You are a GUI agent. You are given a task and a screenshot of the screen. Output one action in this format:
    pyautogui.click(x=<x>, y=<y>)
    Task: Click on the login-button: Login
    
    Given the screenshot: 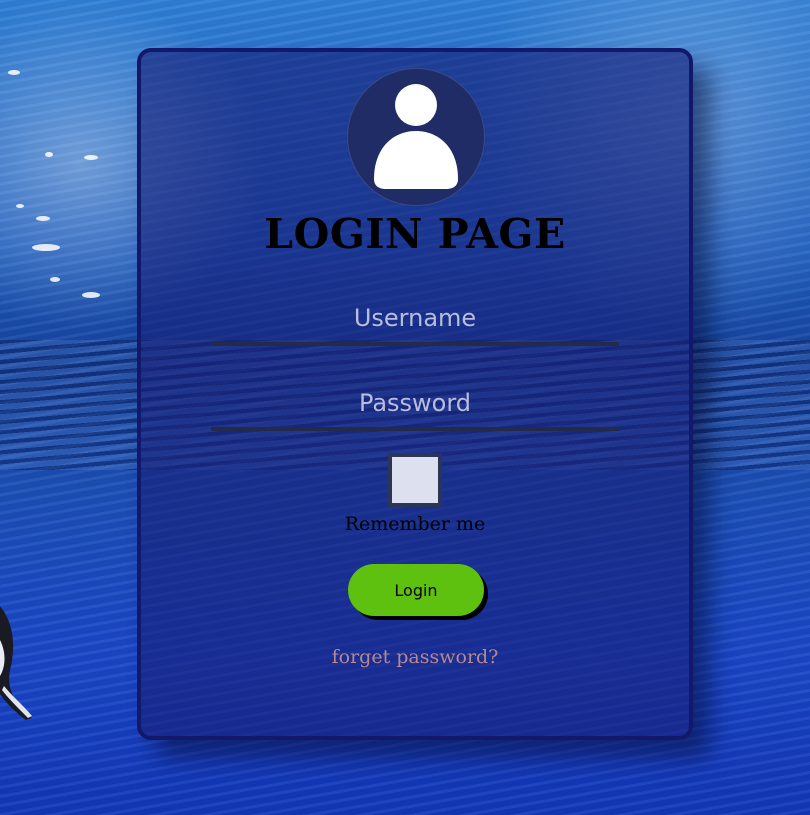 What is the action you would take?
    pyautogui.click(x=416, y=590)
    